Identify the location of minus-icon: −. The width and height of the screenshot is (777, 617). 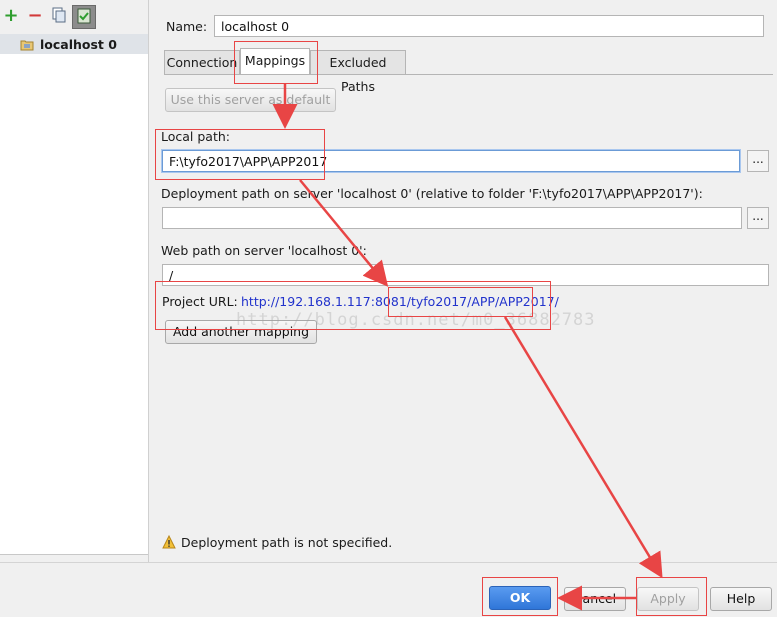
(35, 16).